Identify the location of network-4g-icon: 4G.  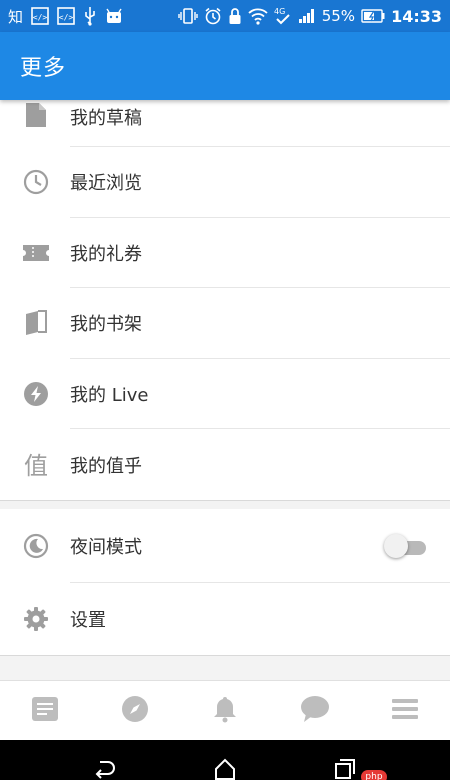
(283, 16).